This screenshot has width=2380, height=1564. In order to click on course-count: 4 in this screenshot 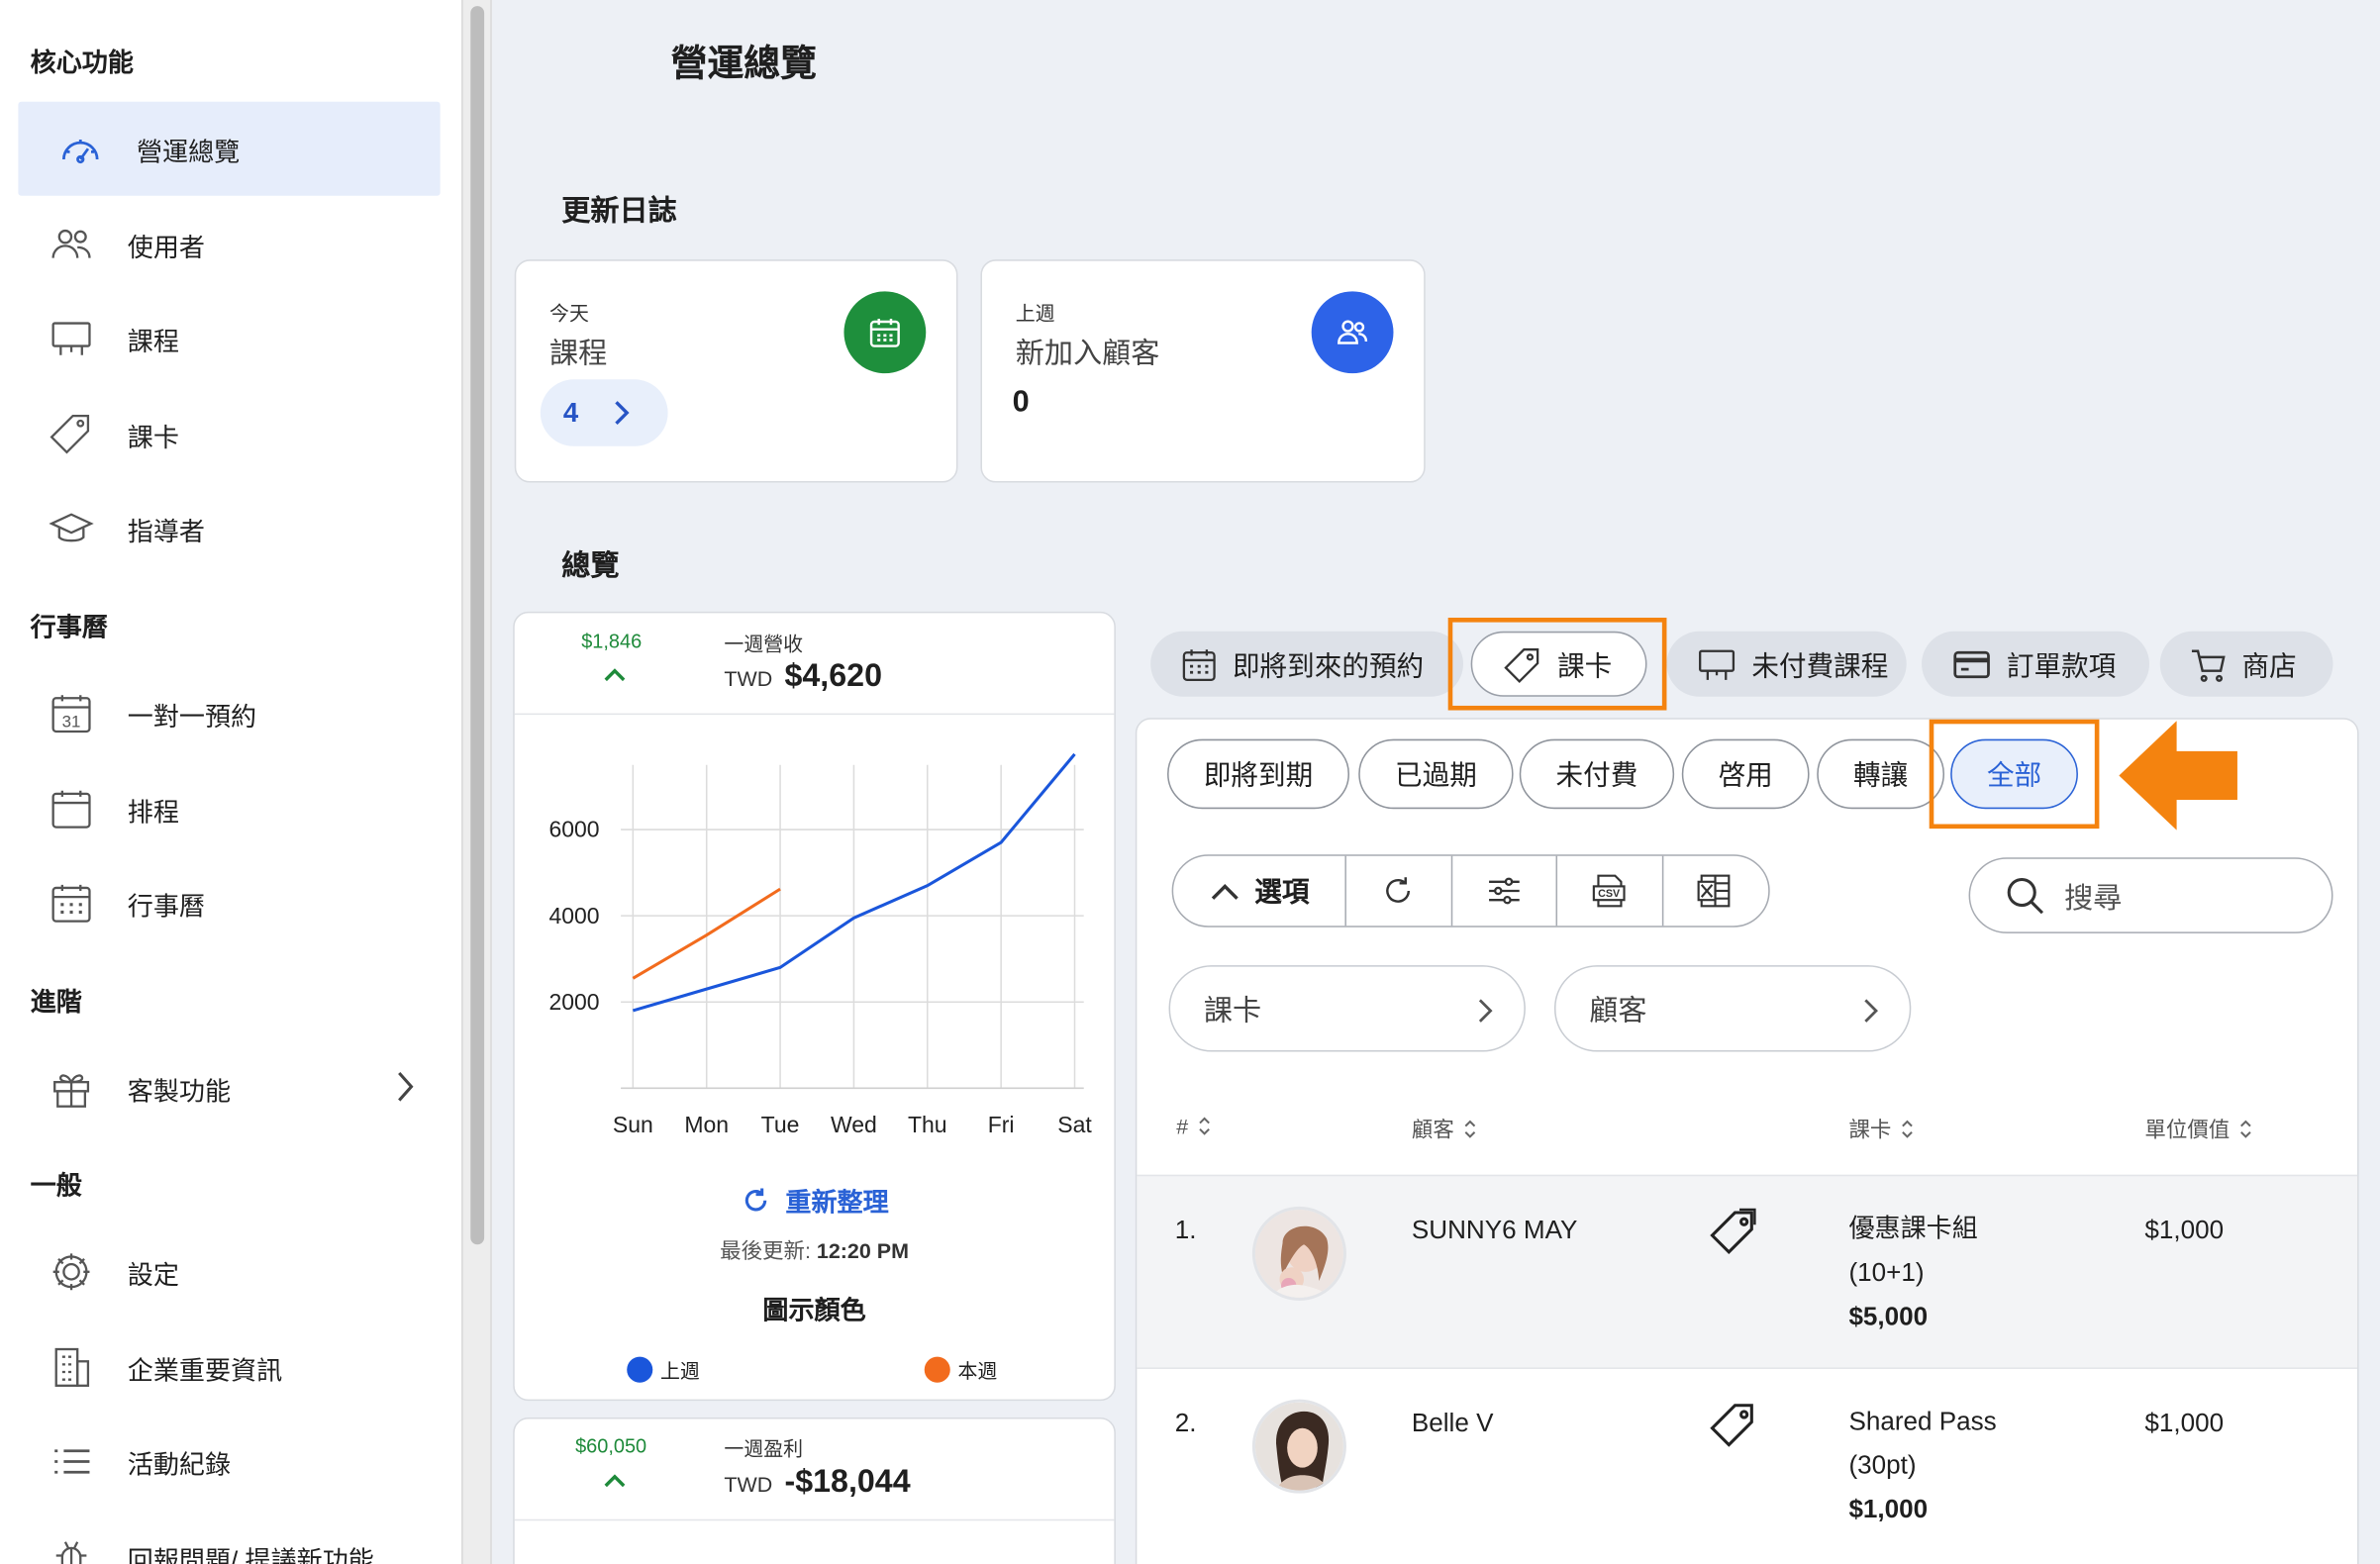, I will do `click(570, 412)`.